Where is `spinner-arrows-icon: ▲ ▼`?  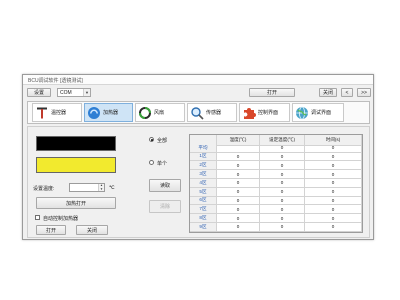 spinner-arrows-icon: ▲ ▼ is located at coordinates (101, 187).